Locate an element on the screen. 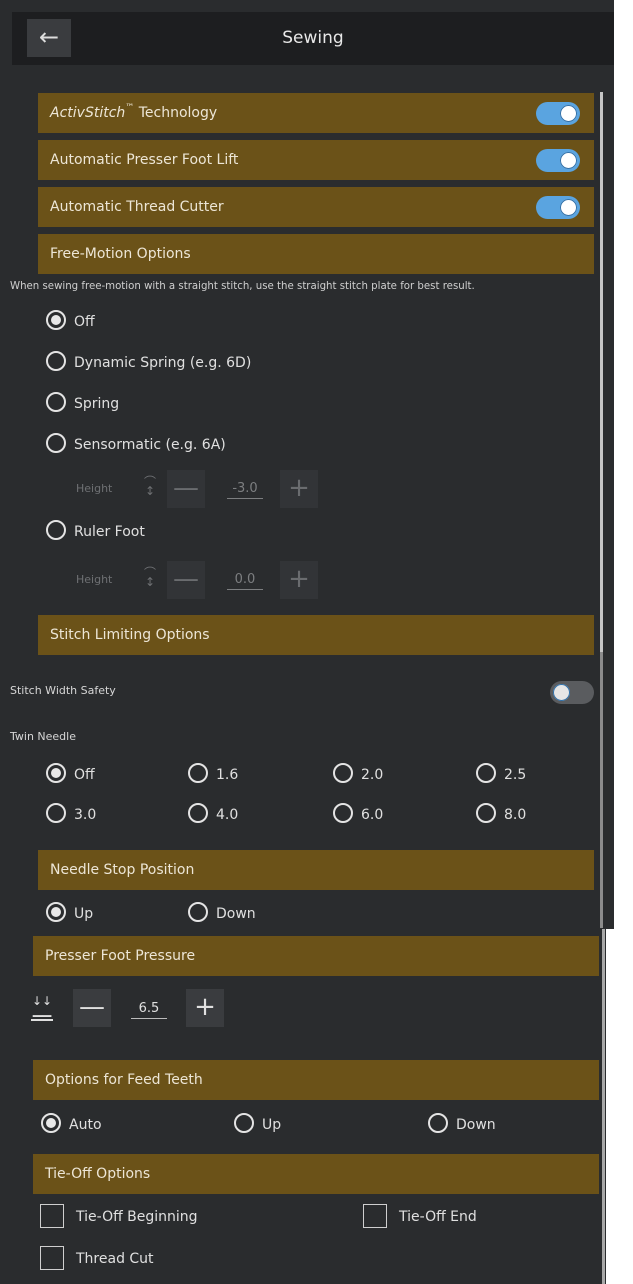  stitch-width-safety-toggle is located at coordinates (572, 692).